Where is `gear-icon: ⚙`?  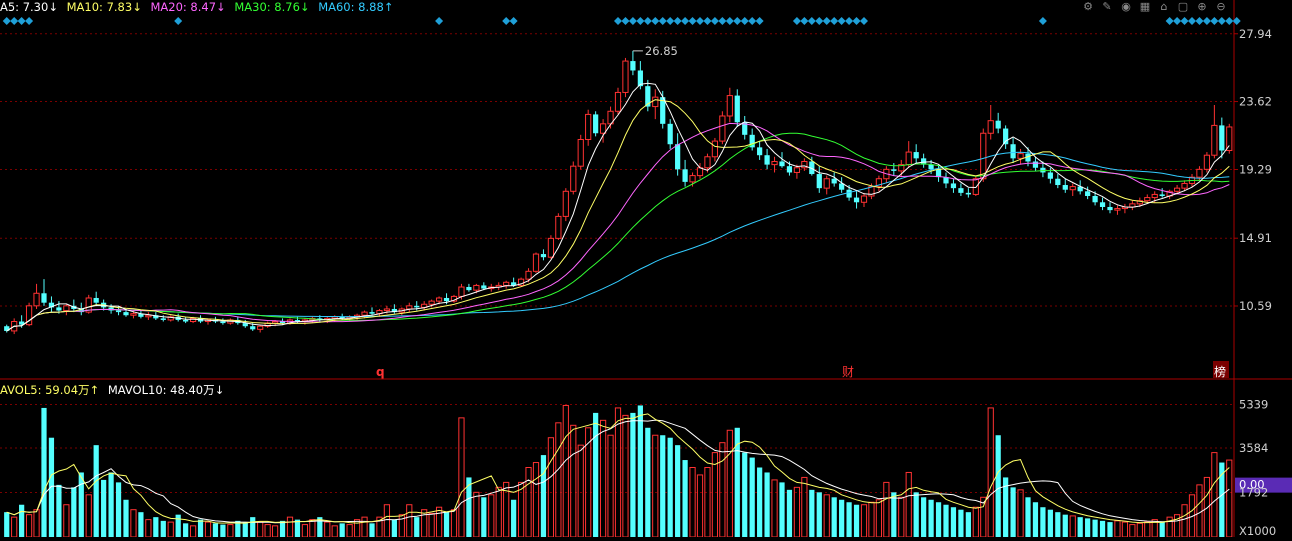
gear-icon: ⚙ is located at coordinates (1088, 7).